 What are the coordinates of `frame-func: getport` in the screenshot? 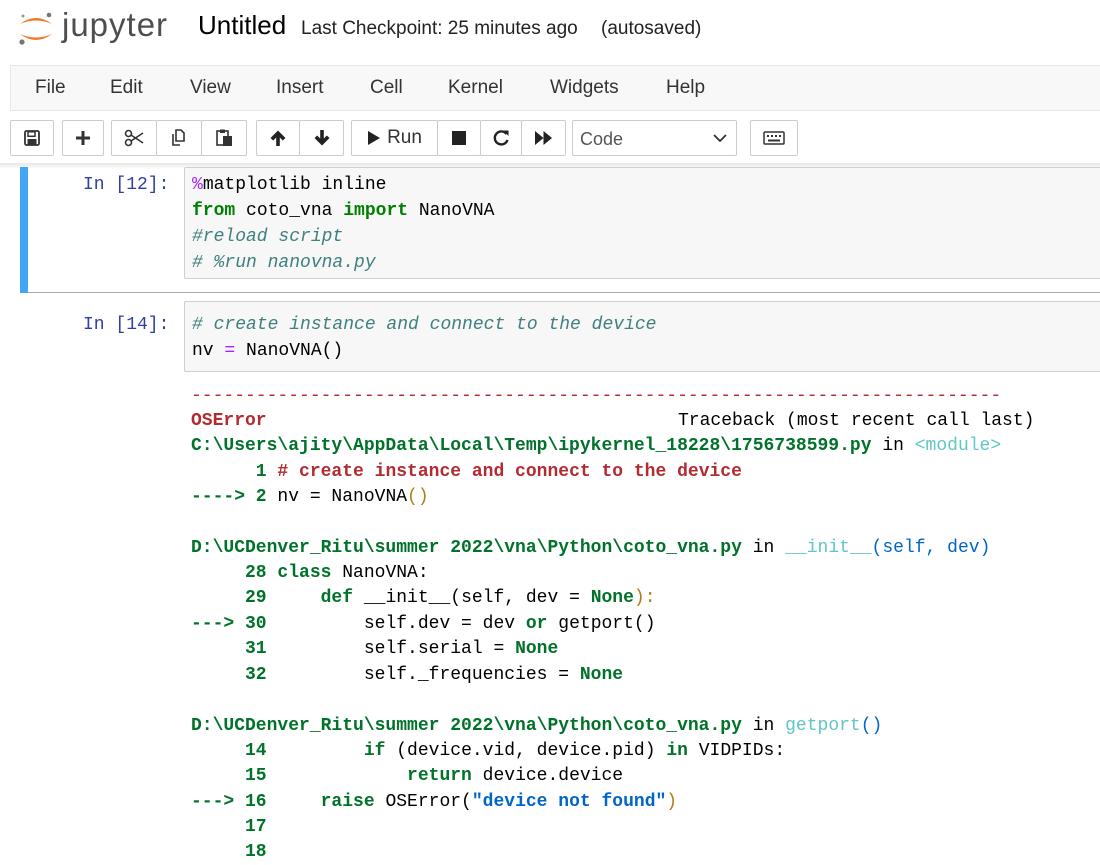 It's located at (823, 726).